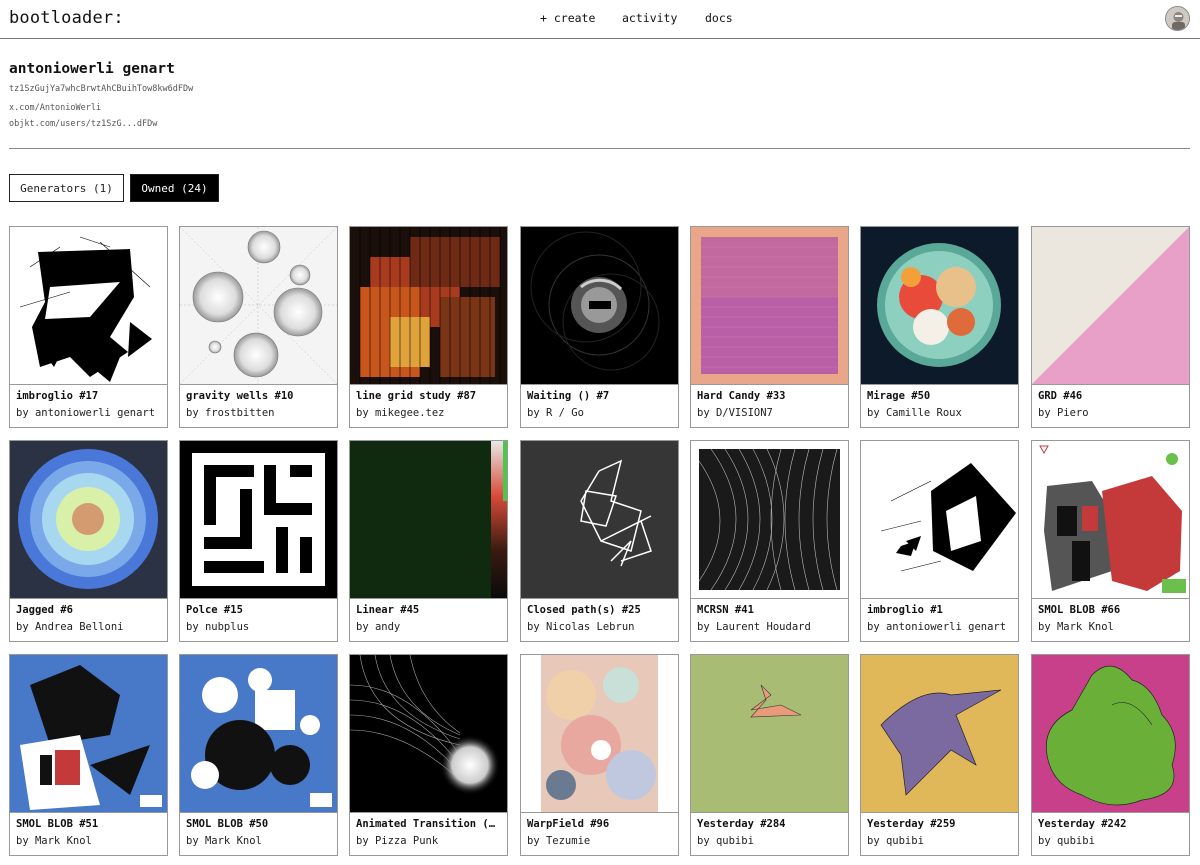  Describe the element at coordinates (719, 18) in the screenshot. I see `nav-docs-link: docs` at that location.